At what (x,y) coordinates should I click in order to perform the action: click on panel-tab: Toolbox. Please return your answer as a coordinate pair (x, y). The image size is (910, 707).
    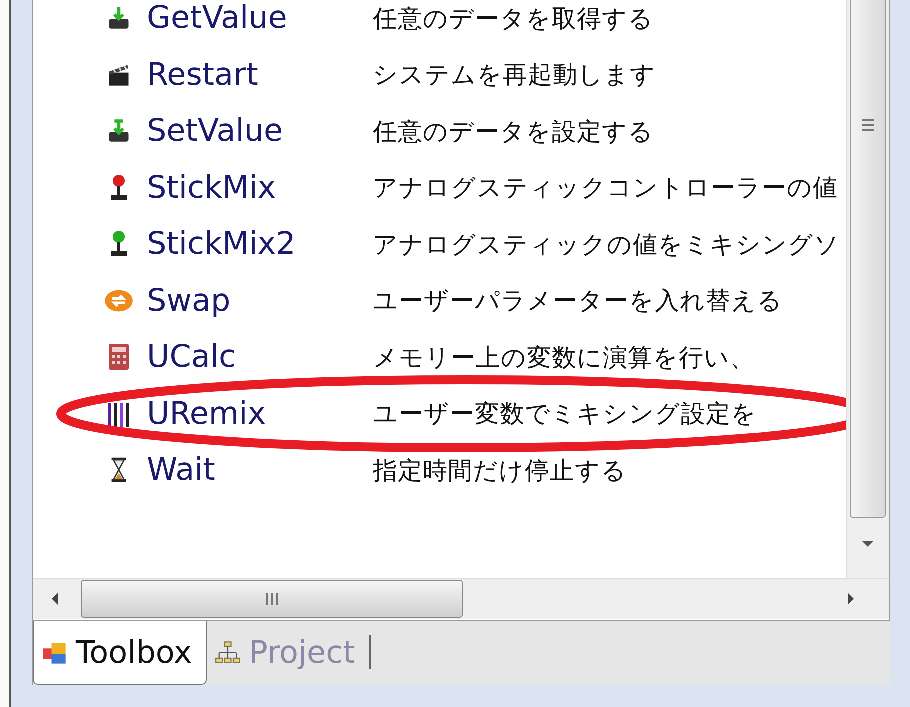
    Looking at the image, I should click on (120, 653).